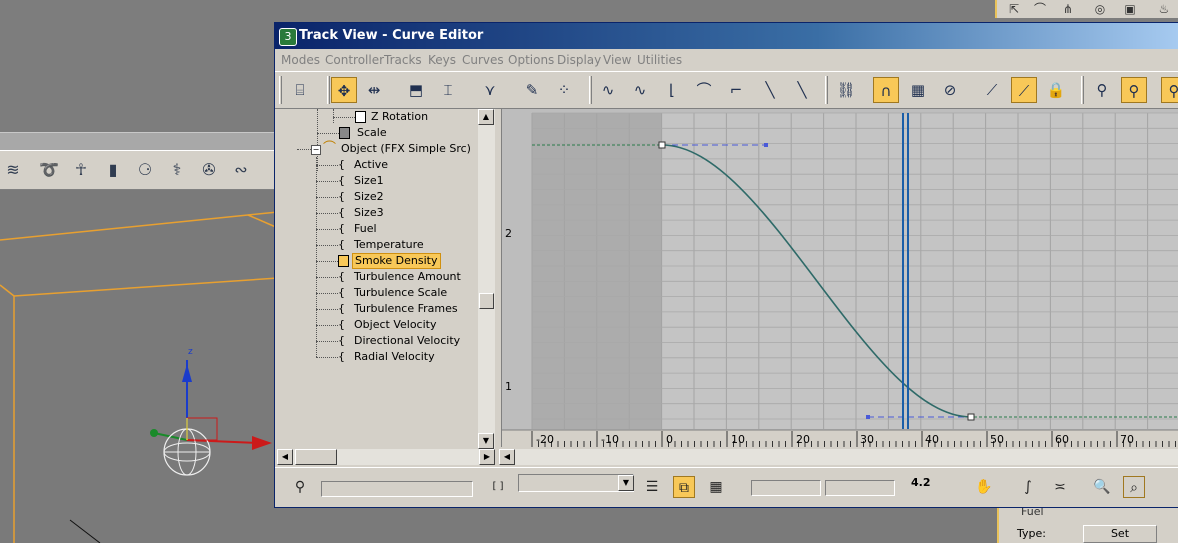  Describe the element at coordinates (300, 90) in the screenshot. I see `filters-icon: ⌸` at that location.